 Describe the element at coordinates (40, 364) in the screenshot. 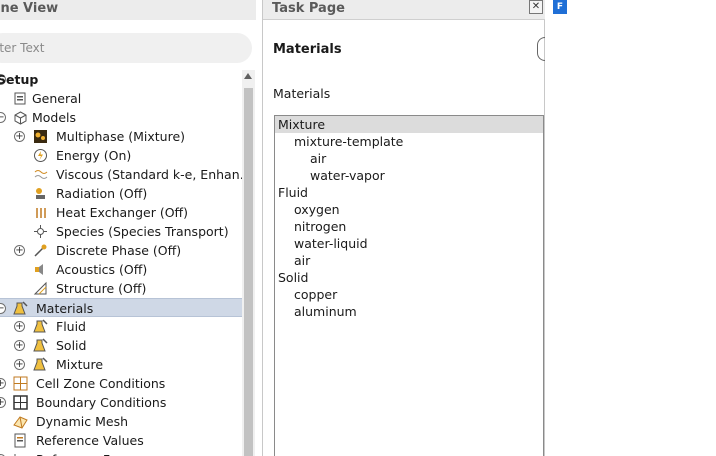

I see `mixture-material-icon` at that location.